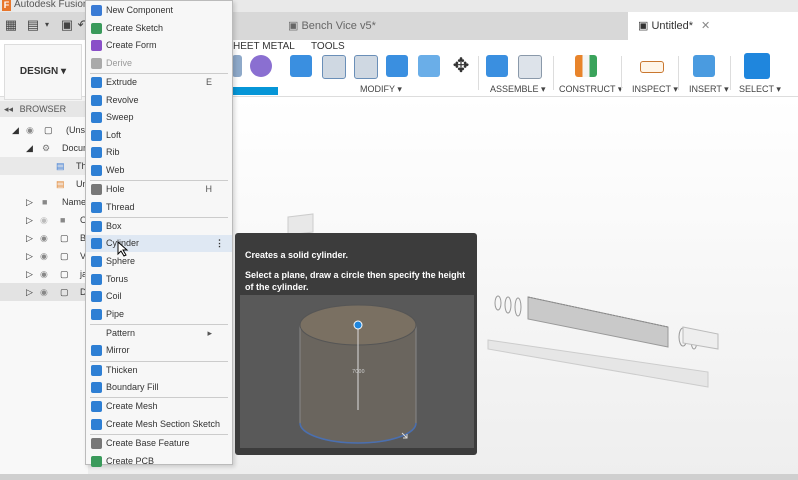  What do you see at coordinates (140, 10) in the screenshot?
I see `menu-item-label: New Component` at bounding box center [140, 10].